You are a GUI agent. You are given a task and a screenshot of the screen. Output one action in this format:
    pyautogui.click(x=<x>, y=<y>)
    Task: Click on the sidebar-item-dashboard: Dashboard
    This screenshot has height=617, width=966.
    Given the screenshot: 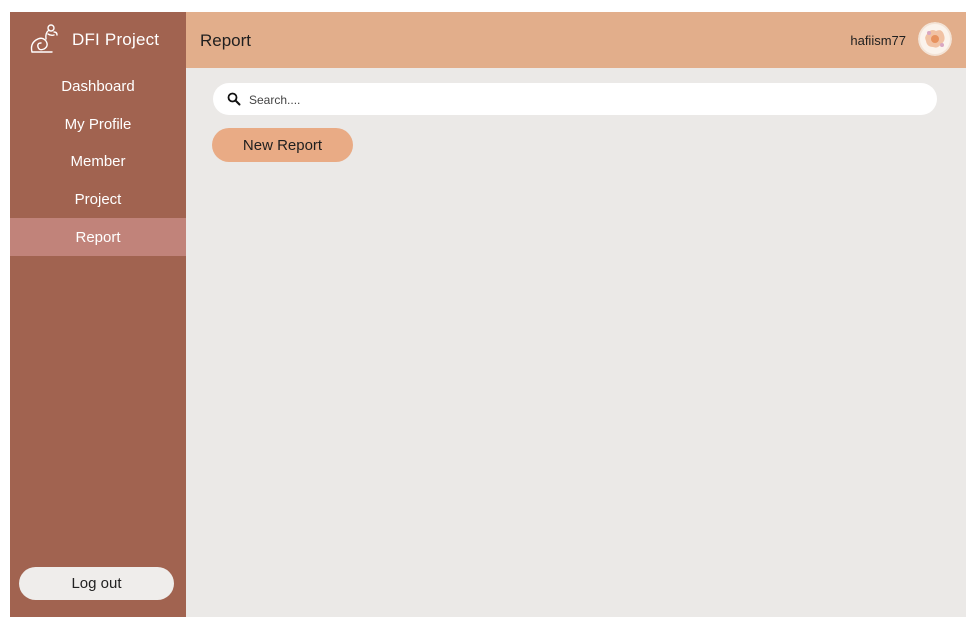 What is the action you would take?
    pyautogui.click(x=98, y=86)
    